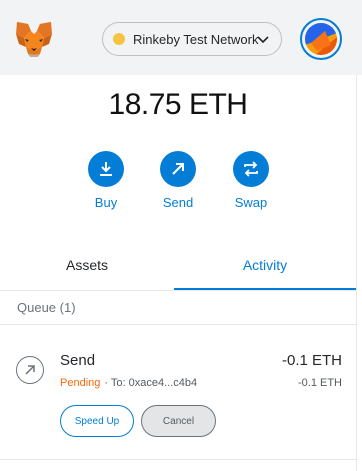 The image size is (362, 471). I want to click on popup-edge, so click(356, 273).